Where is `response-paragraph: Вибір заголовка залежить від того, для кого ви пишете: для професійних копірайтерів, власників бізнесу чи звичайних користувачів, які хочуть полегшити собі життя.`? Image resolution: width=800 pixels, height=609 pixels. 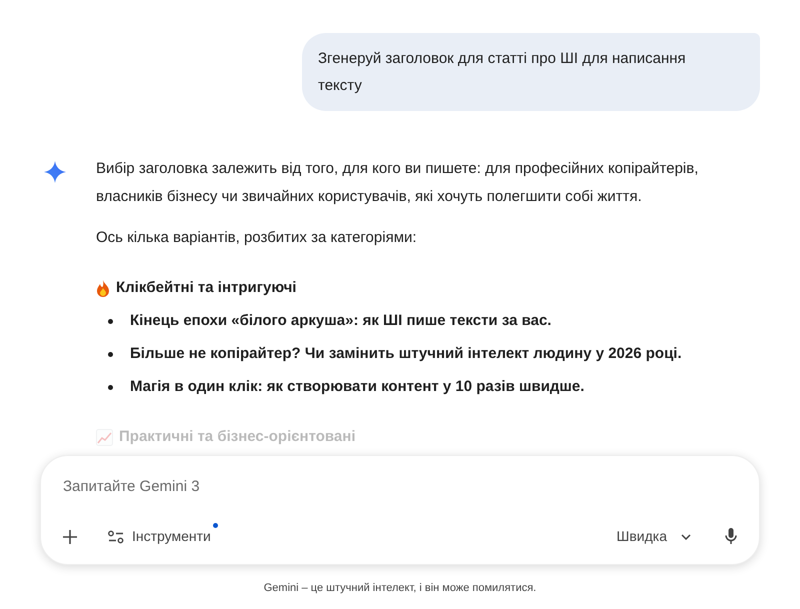 response-paragraph: Вибір заголовка залежить від того, для кого ви пишете: для професійних копірайтерів, власників бізнесу чи звичайних користувачів, які хочуть полегшити собі життя. is located at coordinates (398, 183).